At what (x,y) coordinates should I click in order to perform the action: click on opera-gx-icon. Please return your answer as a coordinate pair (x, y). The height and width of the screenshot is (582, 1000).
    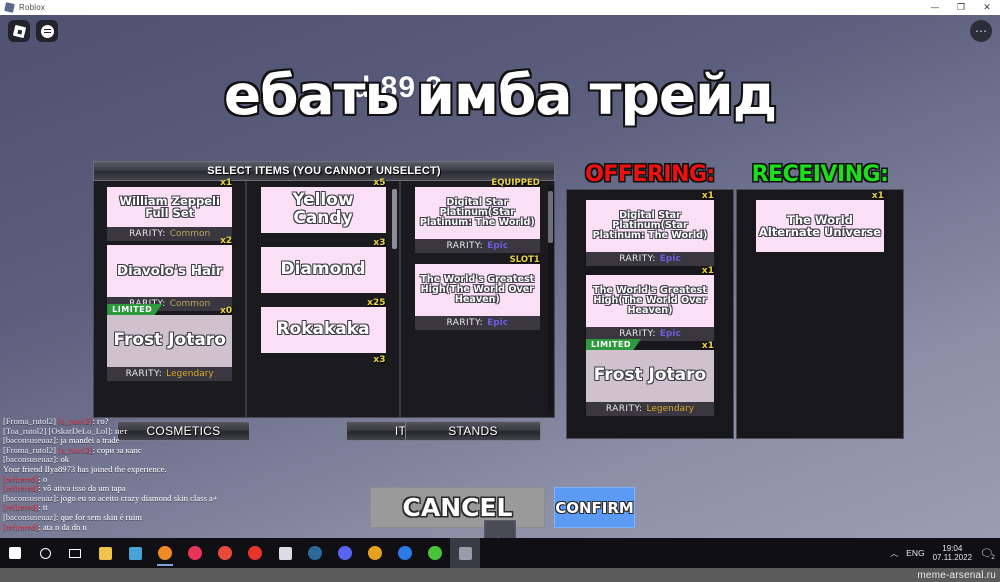
    Looking at the image, I should click on (195, 553).